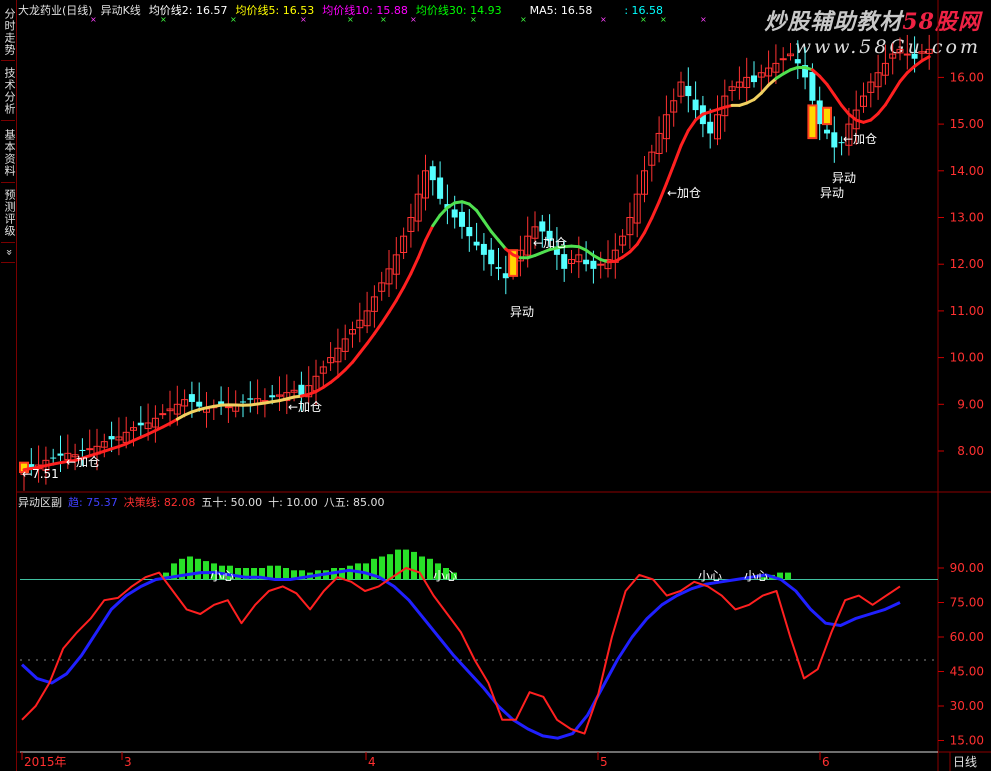 Image resolution: width=991 pixels, height=771 pixels. Describe the element at coordinates (967, 741) in the screenshot. I see `indicator-axis-label: 15.00` at that location.